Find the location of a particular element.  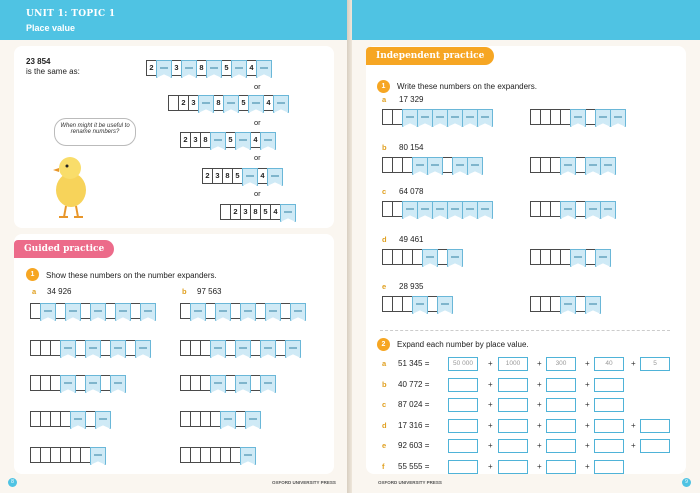

question-number: 2 is located at coordinates (383, 344).